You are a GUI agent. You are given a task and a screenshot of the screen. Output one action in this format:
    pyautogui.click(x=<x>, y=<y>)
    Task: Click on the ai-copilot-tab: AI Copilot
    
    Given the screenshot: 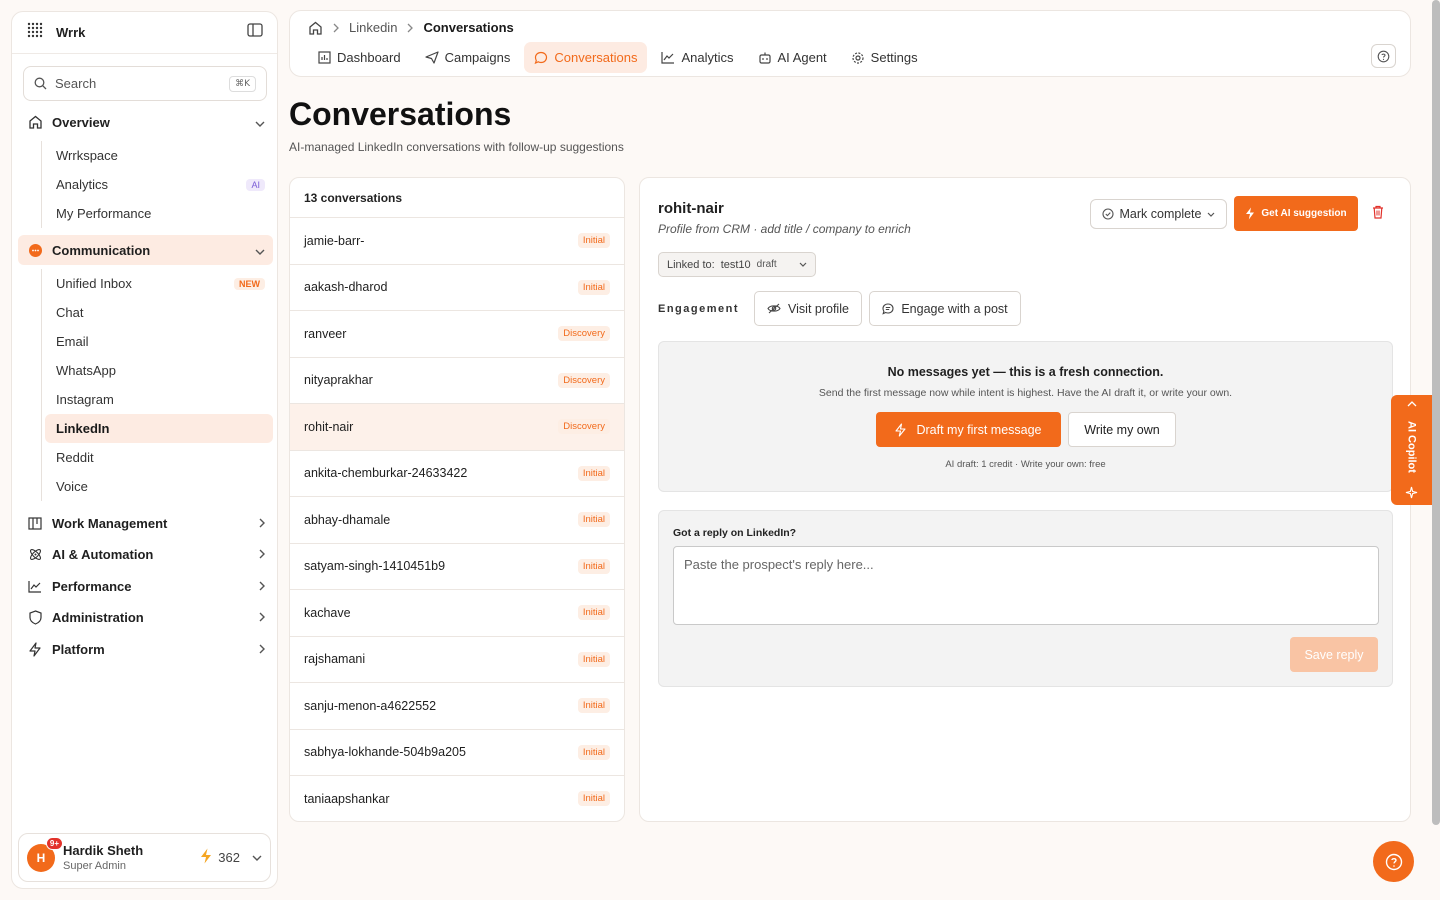 What is the action you would take?
    pyautogui.click(x=1411, y=450)
    